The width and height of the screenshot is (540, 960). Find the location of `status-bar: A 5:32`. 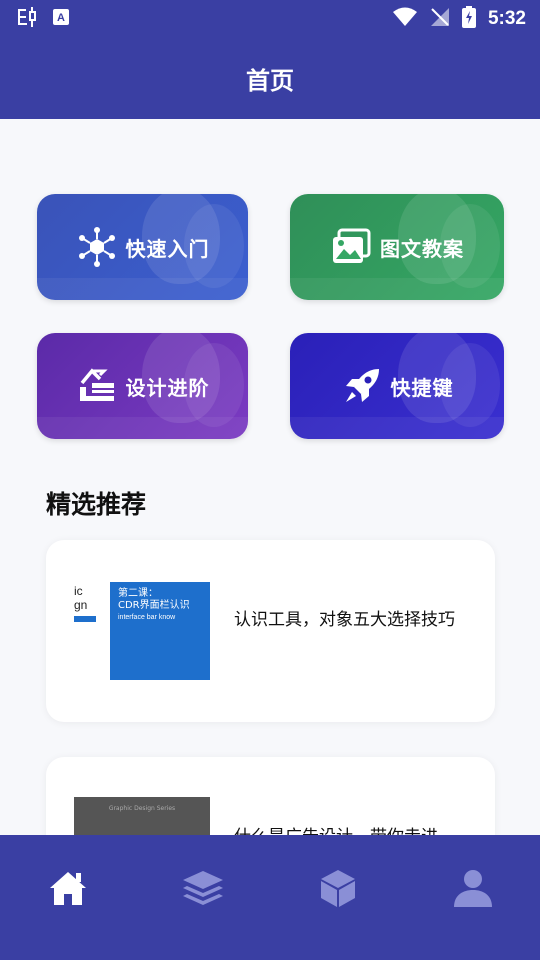

status-bar: A 5:32 is located at coordinates (270, 19).